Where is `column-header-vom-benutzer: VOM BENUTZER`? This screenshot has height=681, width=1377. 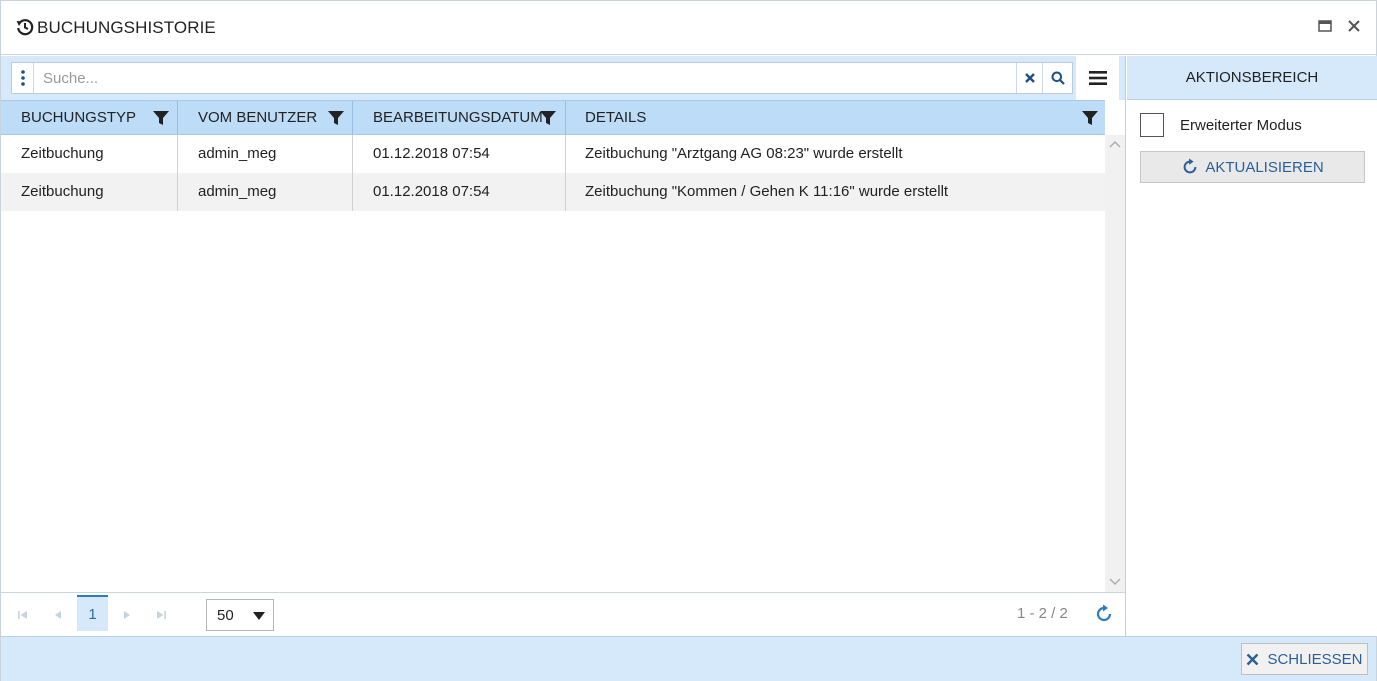 column-header-vom-benutzer: VOM BENUTZER is located at coordinates (265, 117).